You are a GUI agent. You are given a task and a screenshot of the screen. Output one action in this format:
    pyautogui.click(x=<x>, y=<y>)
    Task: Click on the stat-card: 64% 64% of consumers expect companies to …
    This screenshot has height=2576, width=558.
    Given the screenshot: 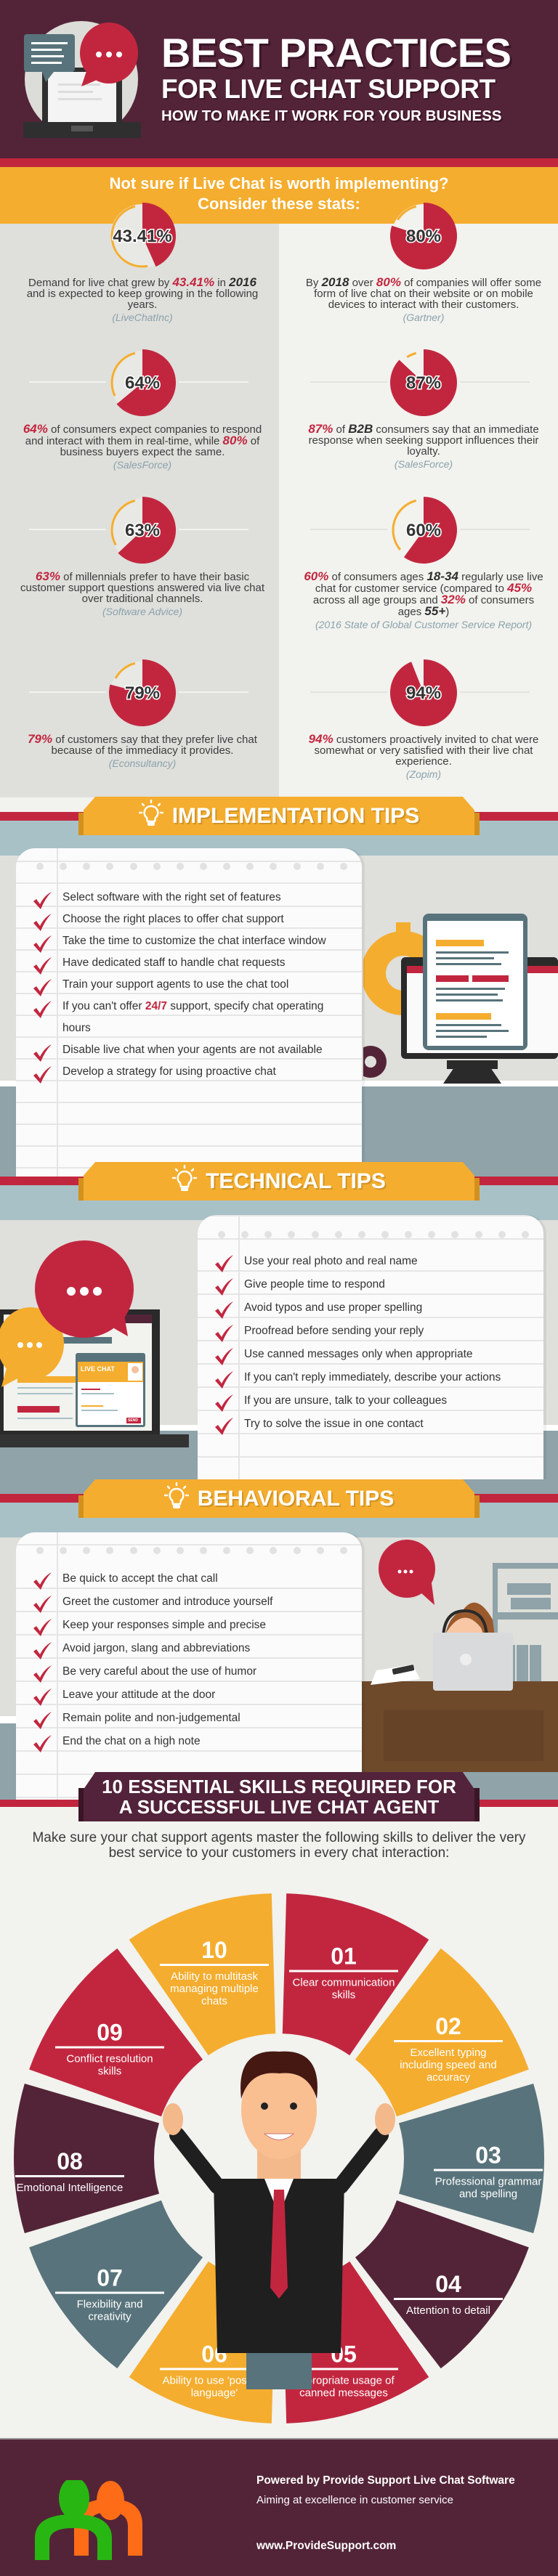 What is the action you would take?
    pyautogui.click(x=143, y=408)
    